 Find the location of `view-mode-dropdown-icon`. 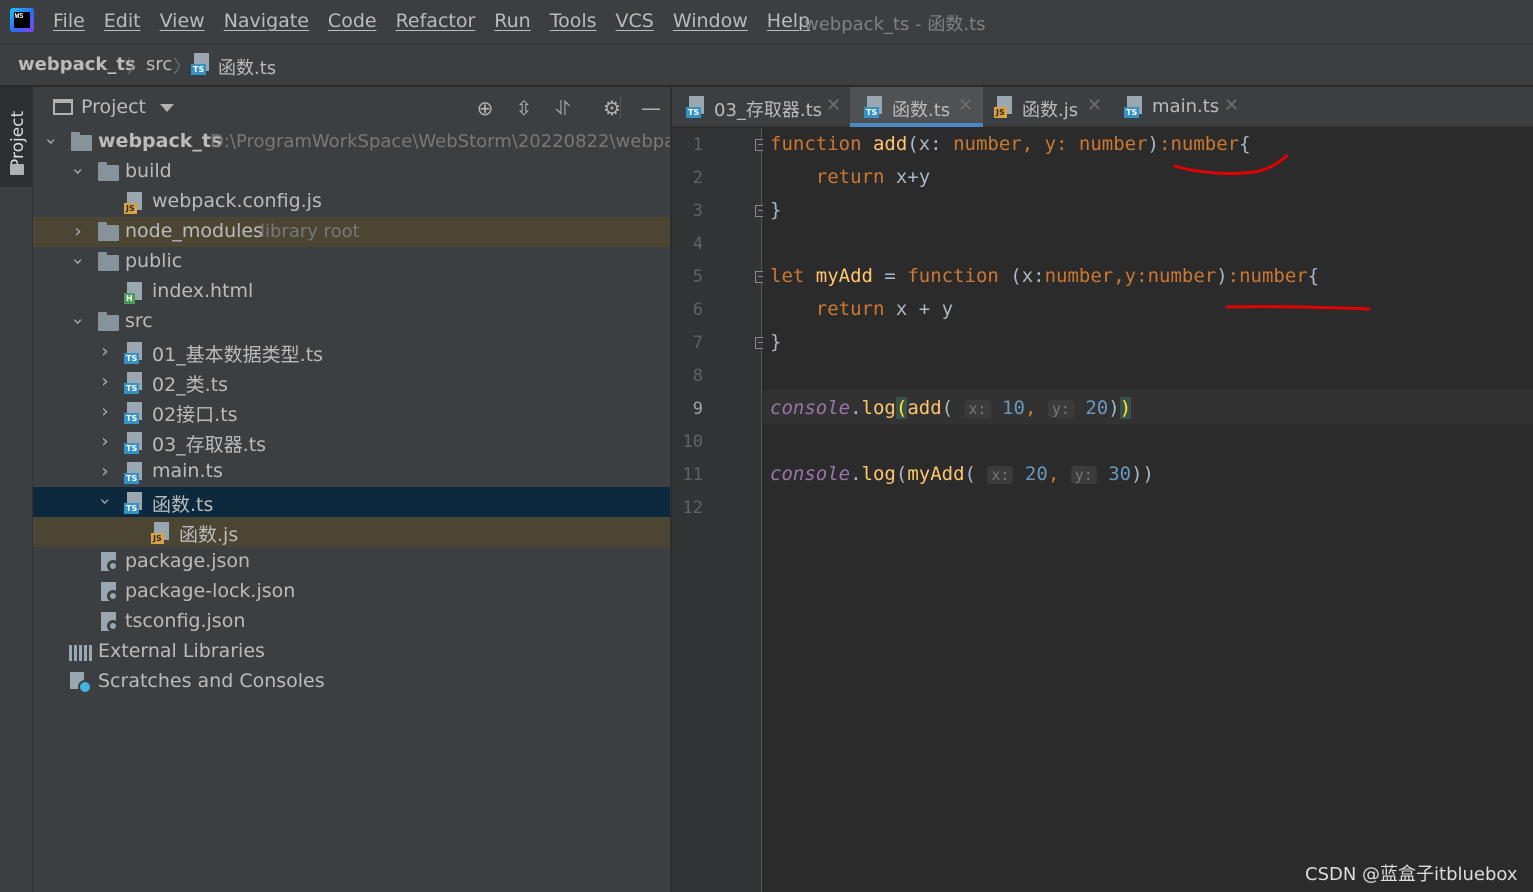

view-mode-dropdown-icon is located at coordinates (167, 108).